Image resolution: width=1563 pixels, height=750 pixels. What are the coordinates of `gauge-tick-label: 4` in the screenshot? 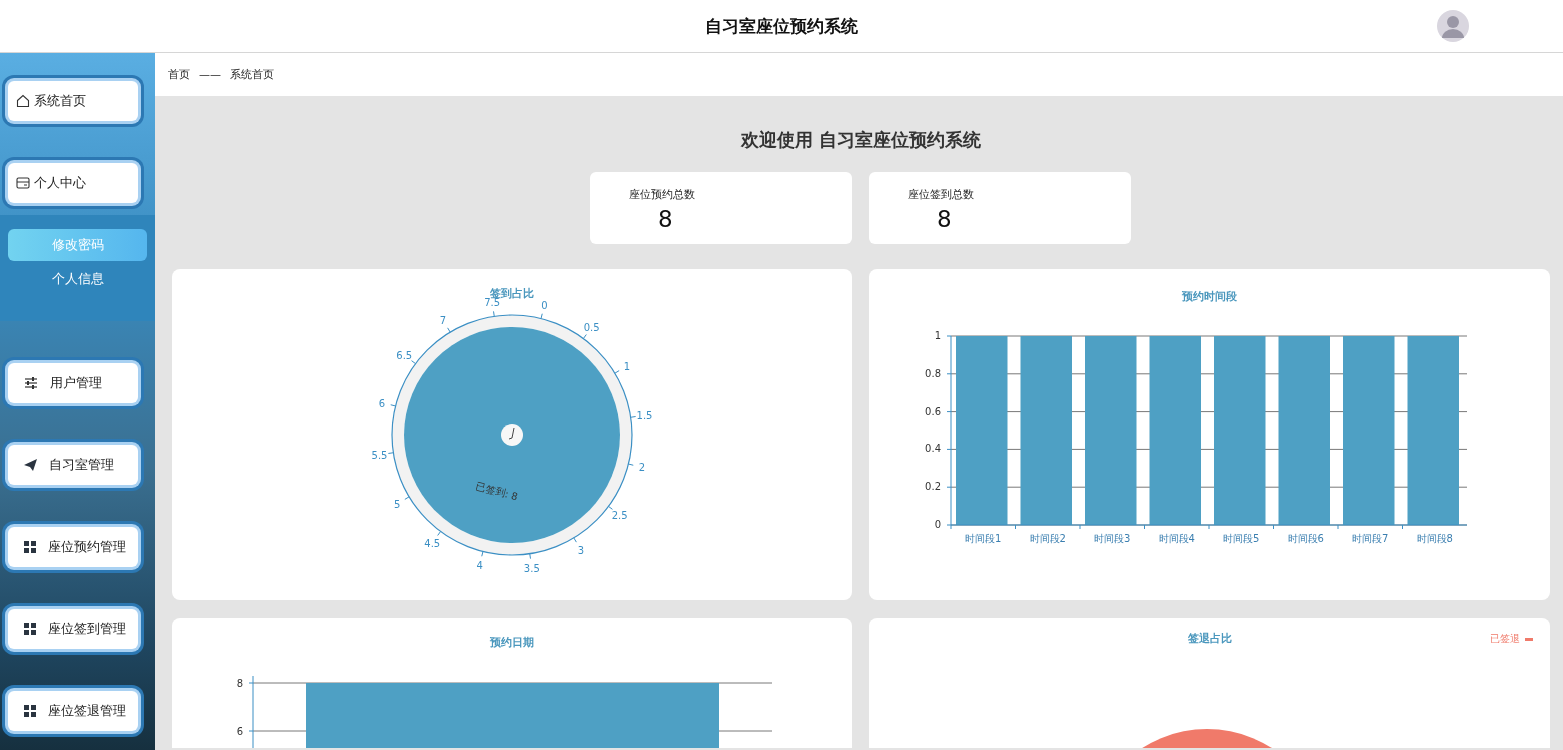 It's located at (479, 565).